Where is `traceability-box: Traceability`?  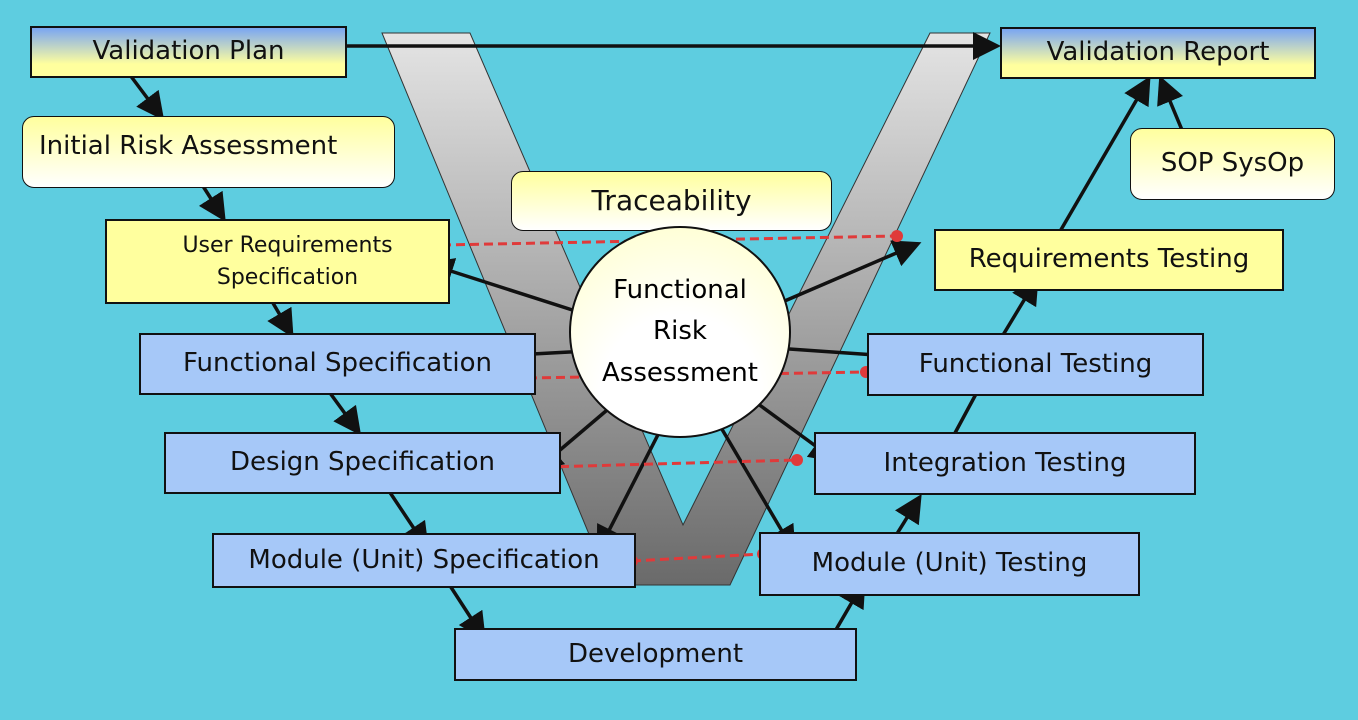 traceability-box: Traceability is located at coordinates (671, 201).